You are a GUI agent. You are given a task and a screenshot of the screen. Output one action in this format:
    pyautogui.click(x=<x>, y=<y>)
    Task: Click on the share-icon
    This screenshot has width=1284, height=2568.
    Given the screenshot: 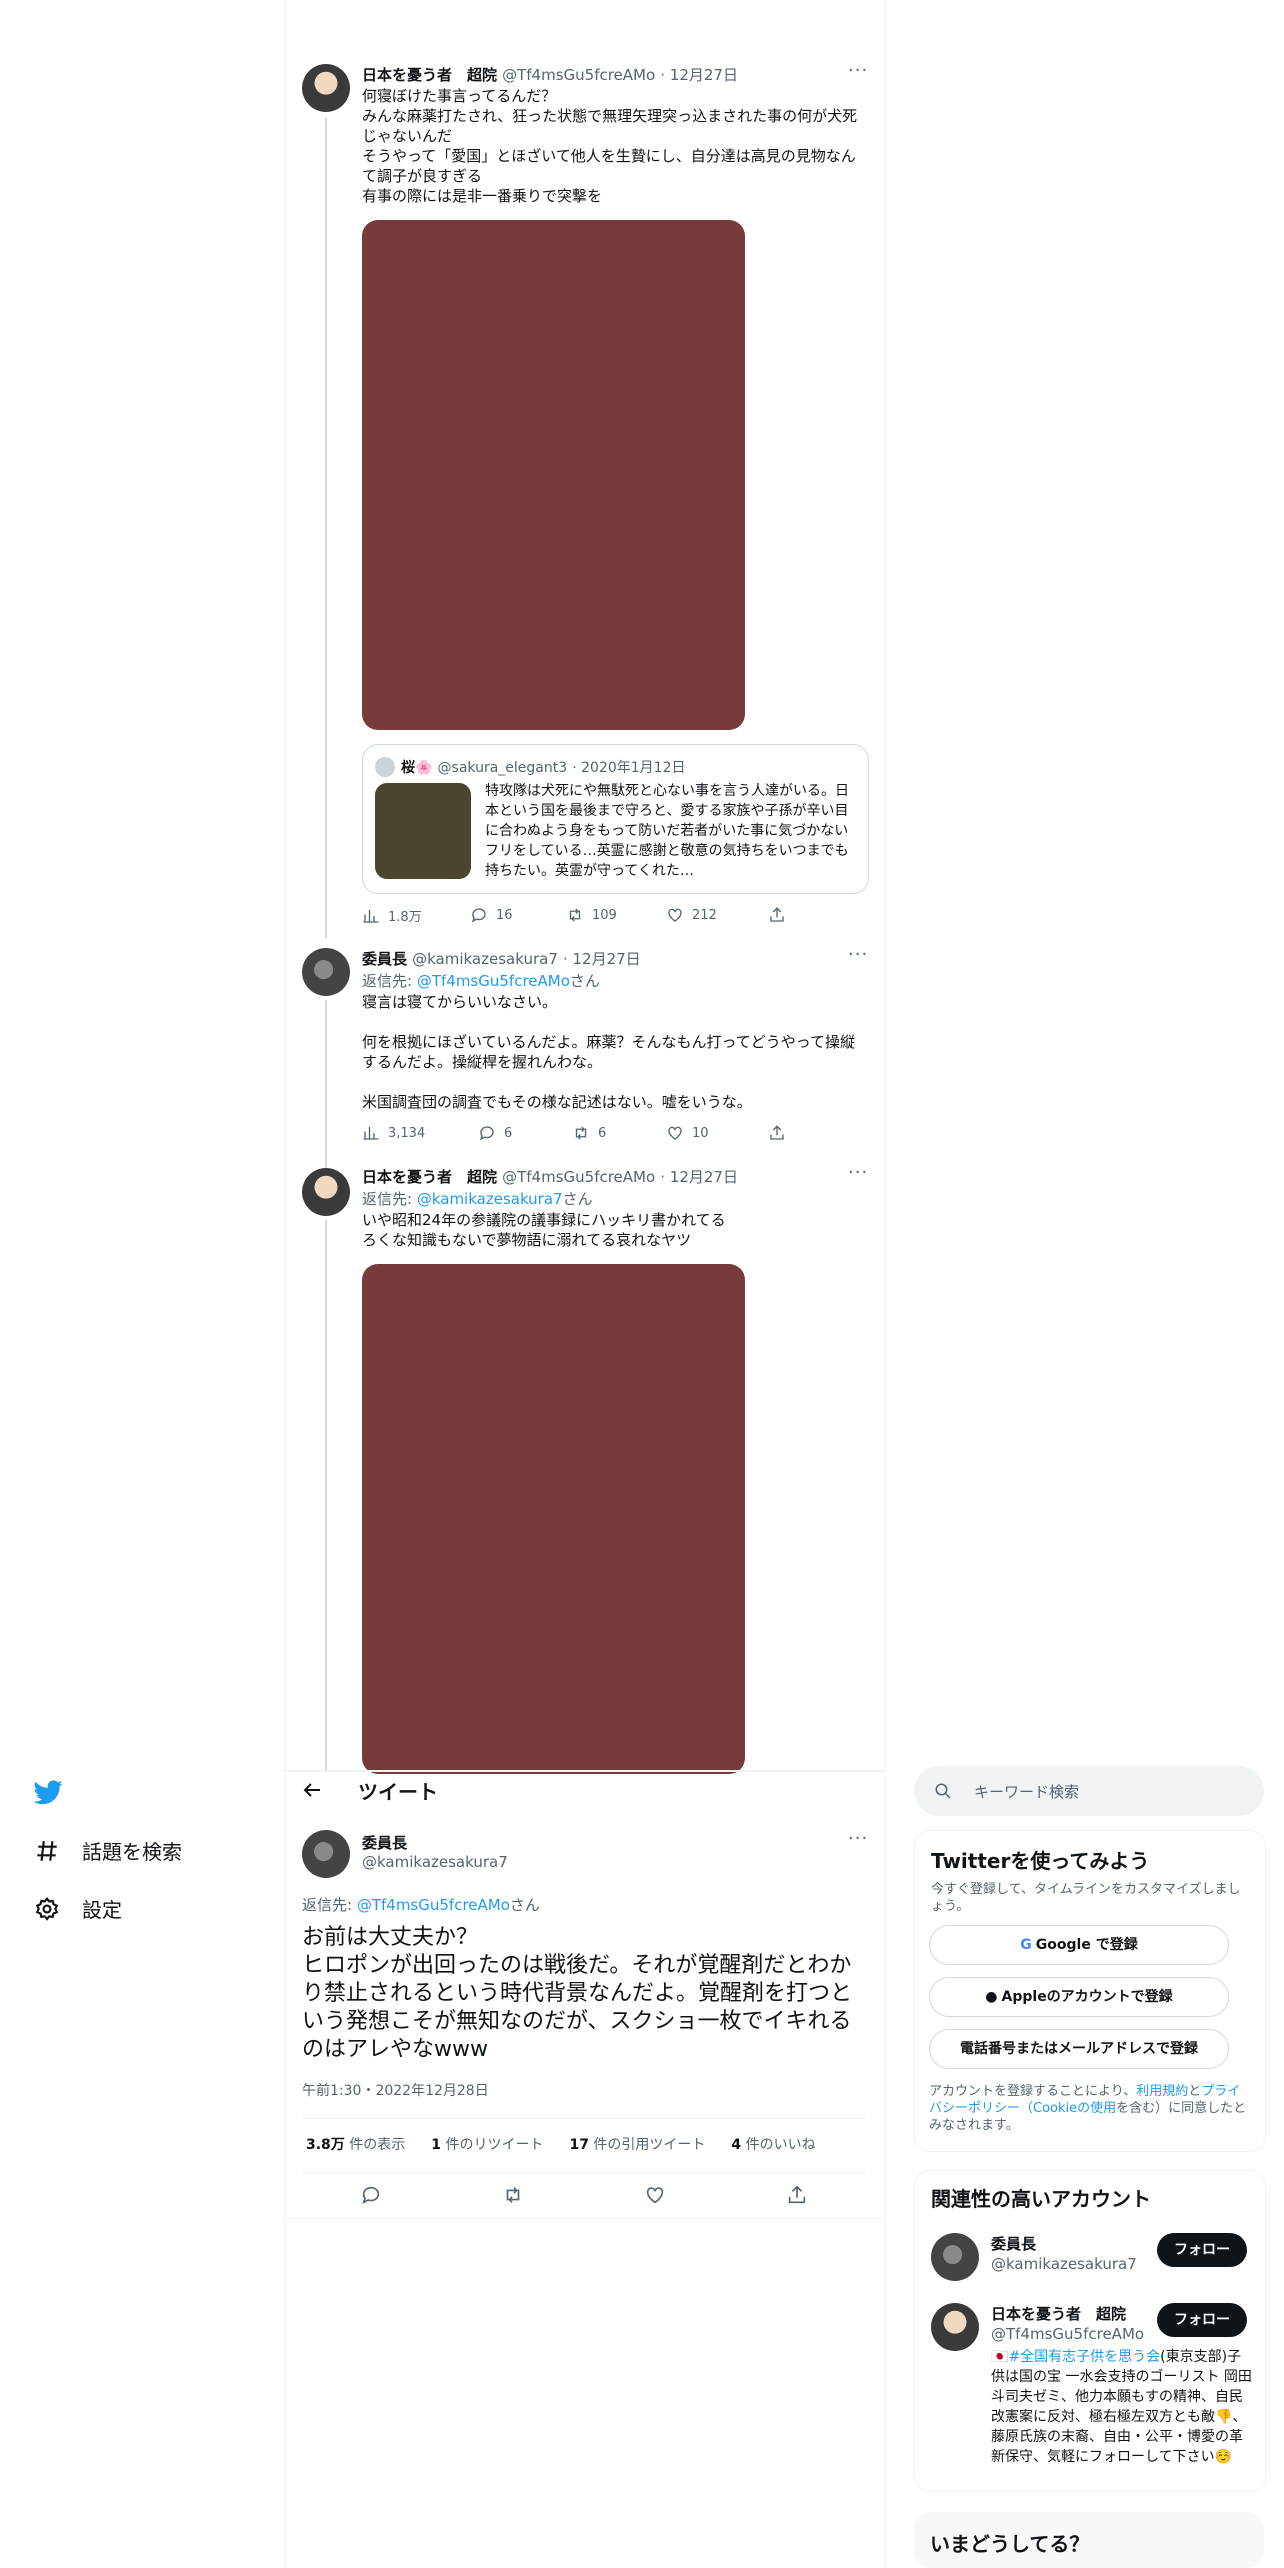 What is the action you would take?
    pyautogui.click(x=777, y=914)
    